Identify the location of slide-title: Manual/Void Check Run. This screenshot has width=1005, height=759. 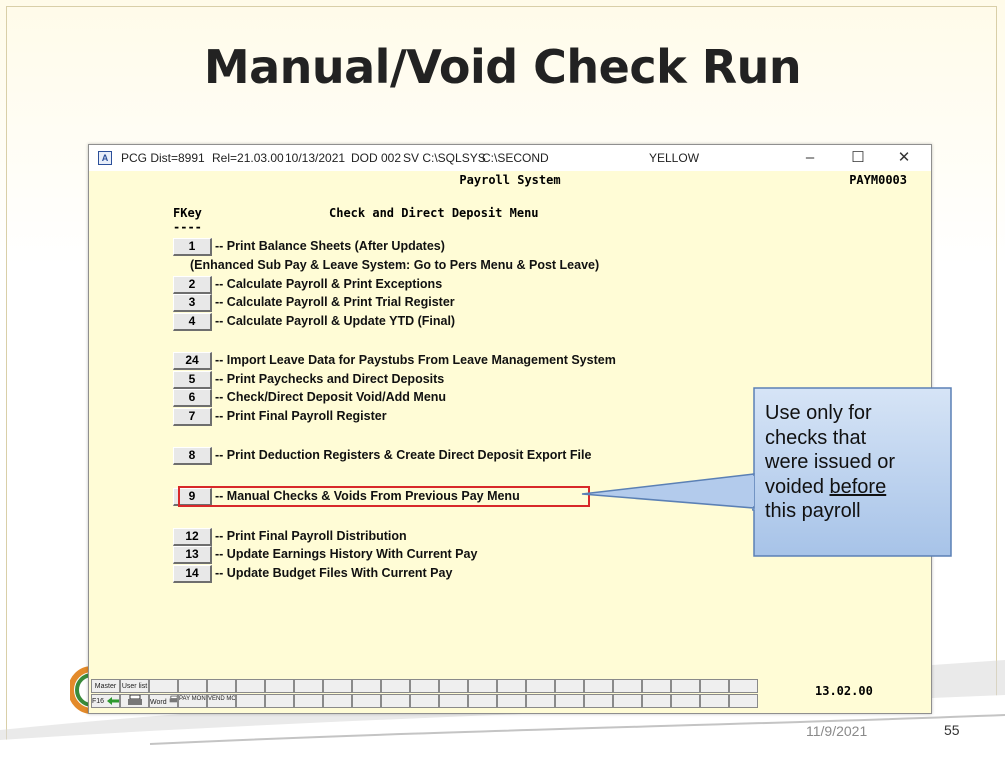
(502, 67).